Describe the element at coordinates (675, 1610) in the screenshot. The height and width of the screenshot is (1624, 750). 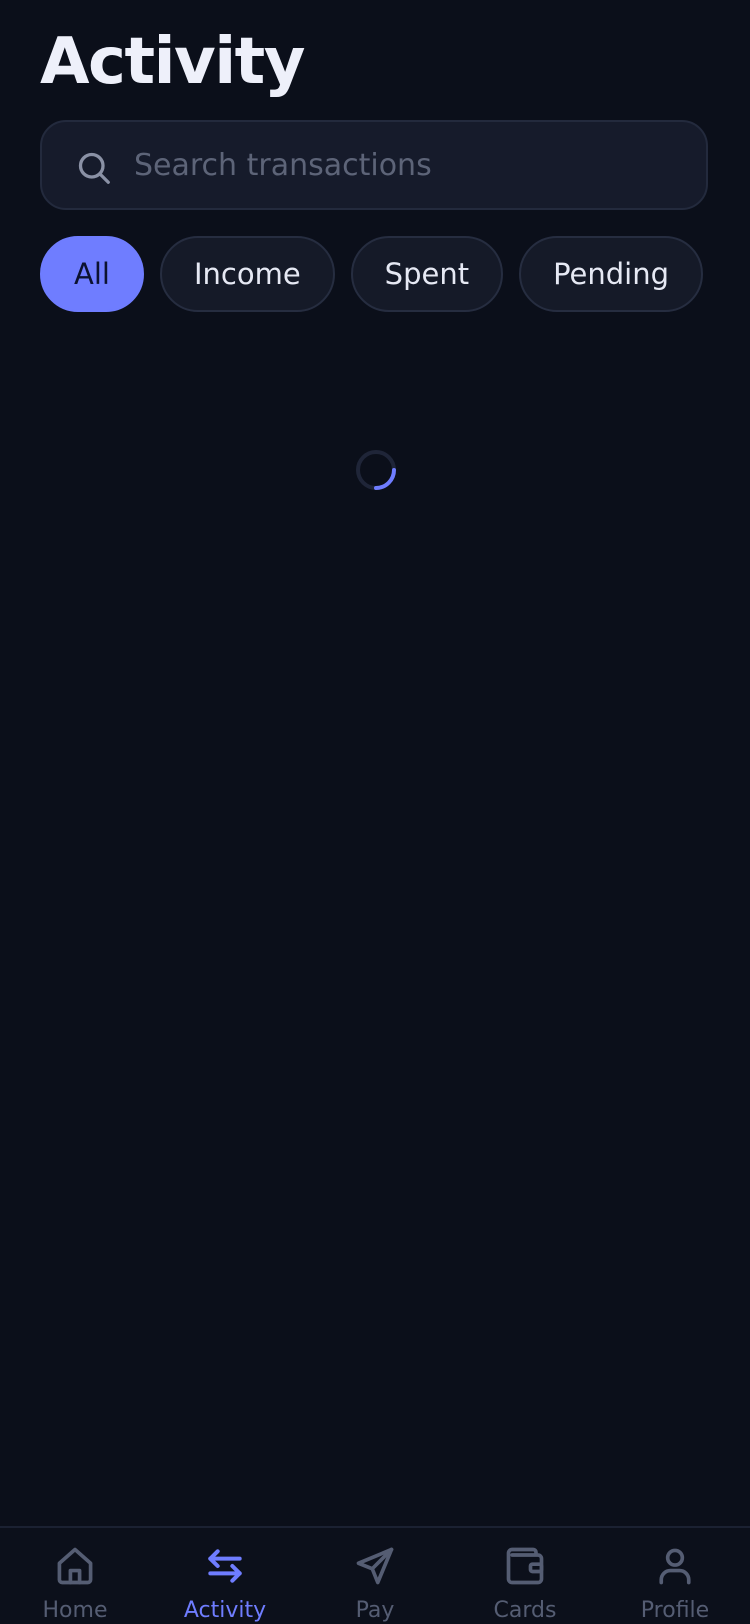
I see `tab-label: Profile` at that location.